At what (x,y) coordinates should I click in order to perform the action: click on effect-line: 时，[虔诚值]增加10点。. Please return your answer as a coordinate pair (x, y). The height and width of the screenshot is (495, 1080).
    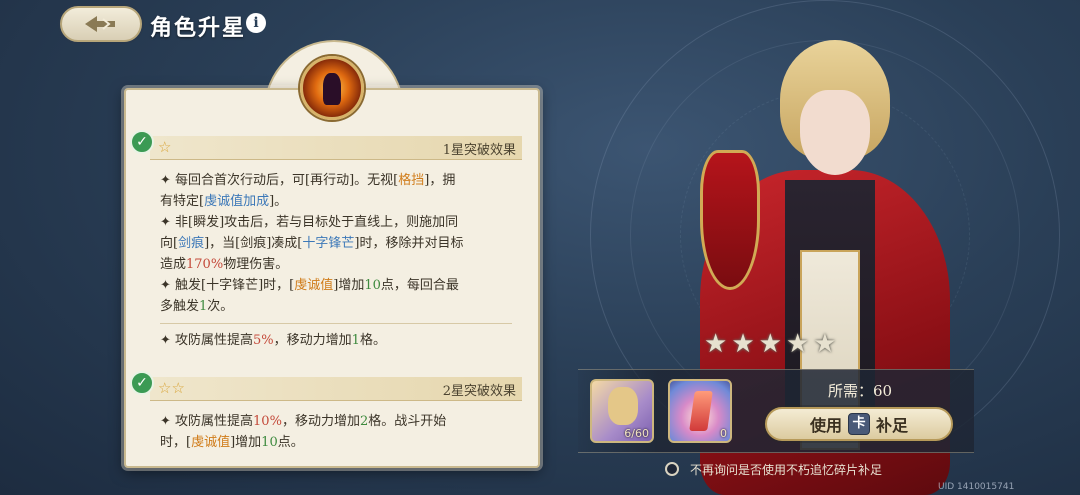
    Looking at the image, I should click on (232, 442).